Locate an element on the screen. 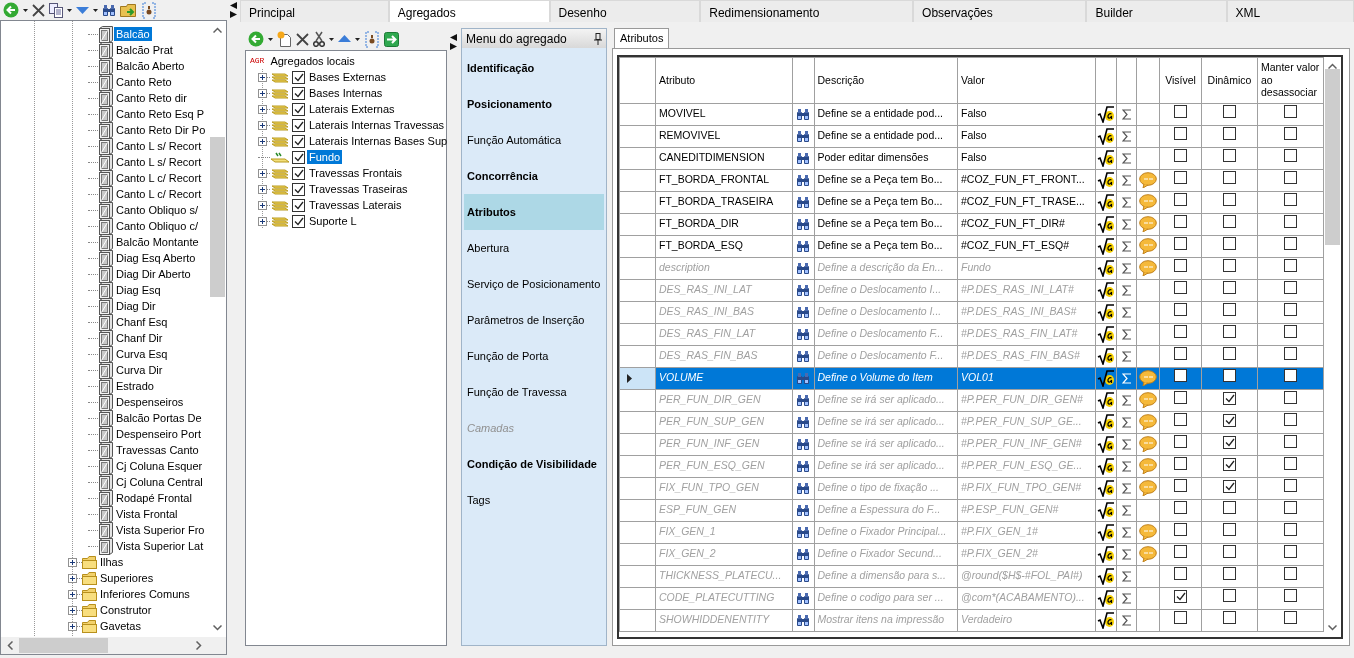 The height and width of the screenshot is (658, 1354). tree-item: Balcão Prat is located at coordinates (144, 50).